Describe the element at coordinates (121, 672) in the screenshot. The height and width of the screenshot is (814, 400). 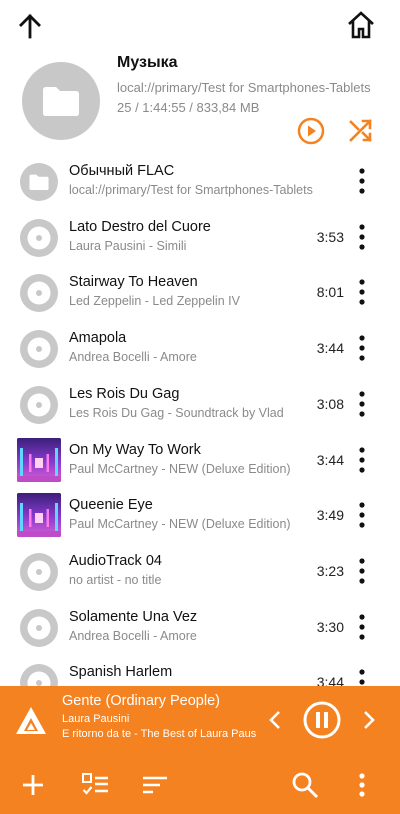
I see `item-title: Spanish Harlem` at that location.